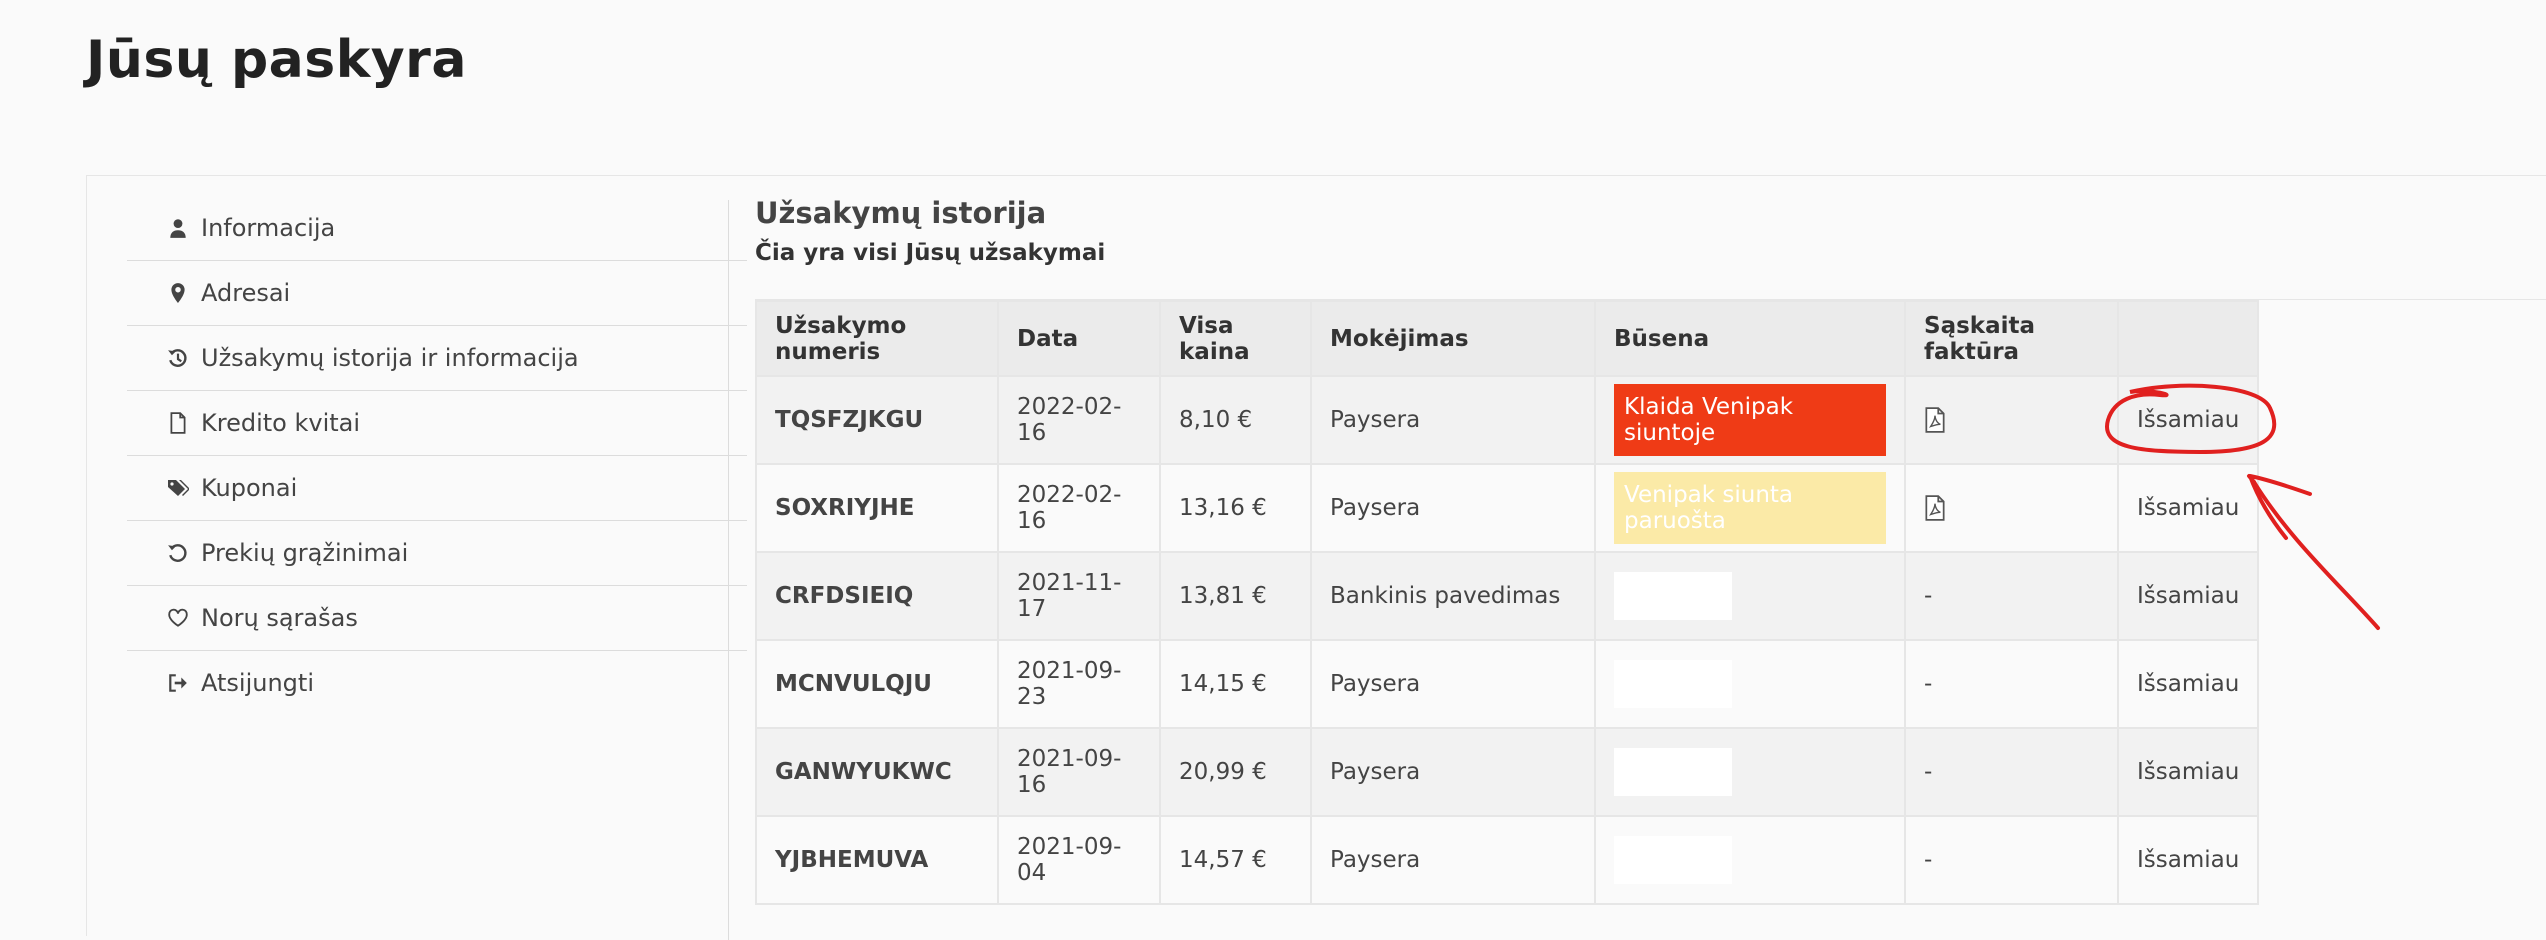 Image resolution: width=2546 pixels, height=940 pixels. What do you see at coordinates (178, 293) in the screenshot?
I see `map-pin-icon` at bounding box center [178, 293].